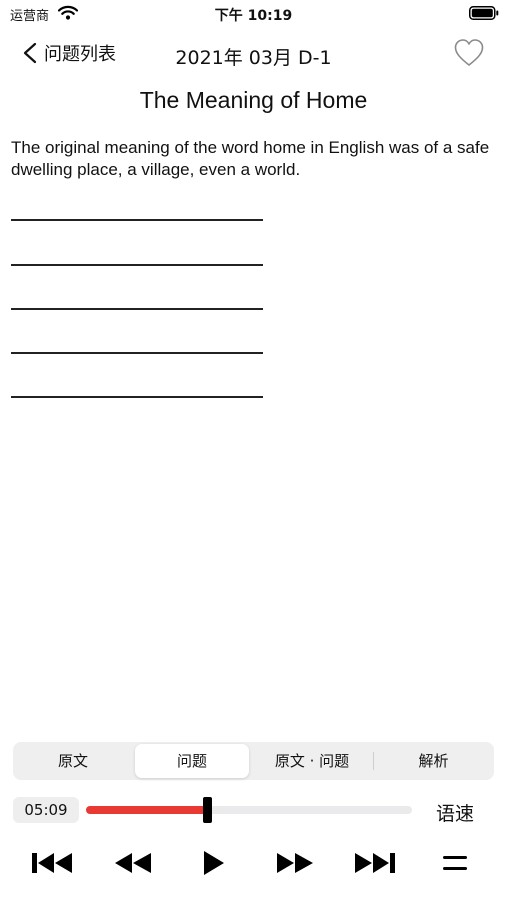 Image resolution: width=507 pixels, height=900 pixels. Describe the element at coordinates (455, 812) in the screenshot. I see `playback-speed-button: 语速` at that location.